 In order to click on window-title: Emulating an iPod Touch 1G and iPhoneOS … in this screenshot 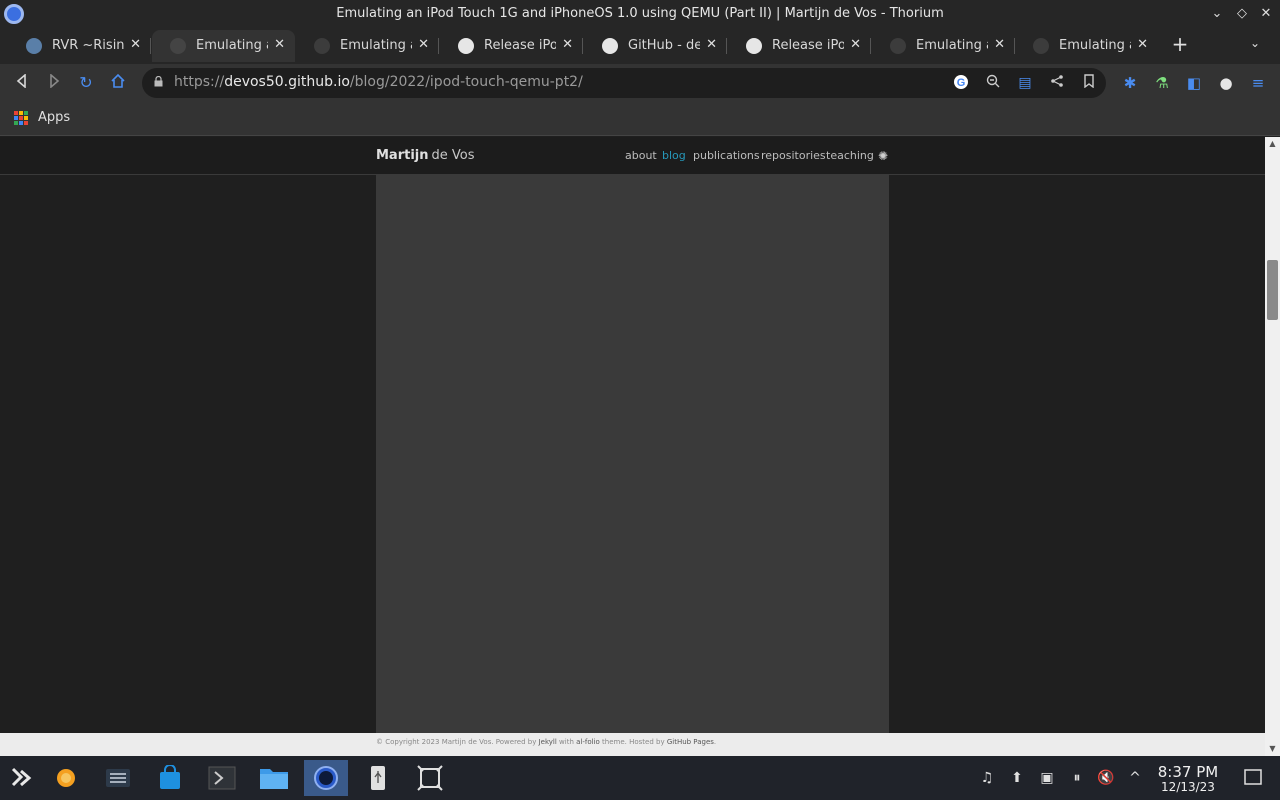, I will do `click(640, 13)`.